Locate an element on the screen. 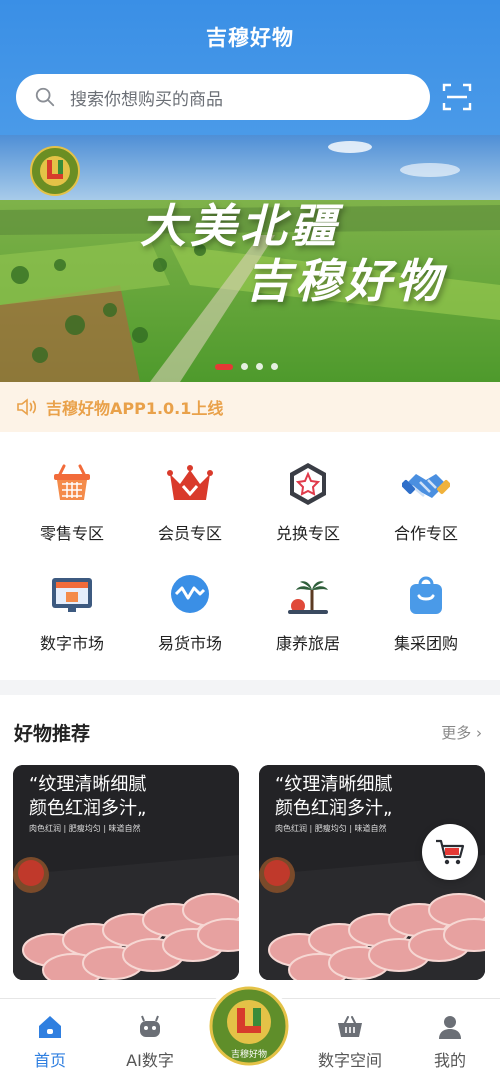  category-label: 数字市场 is located at coordinates (71, 643).